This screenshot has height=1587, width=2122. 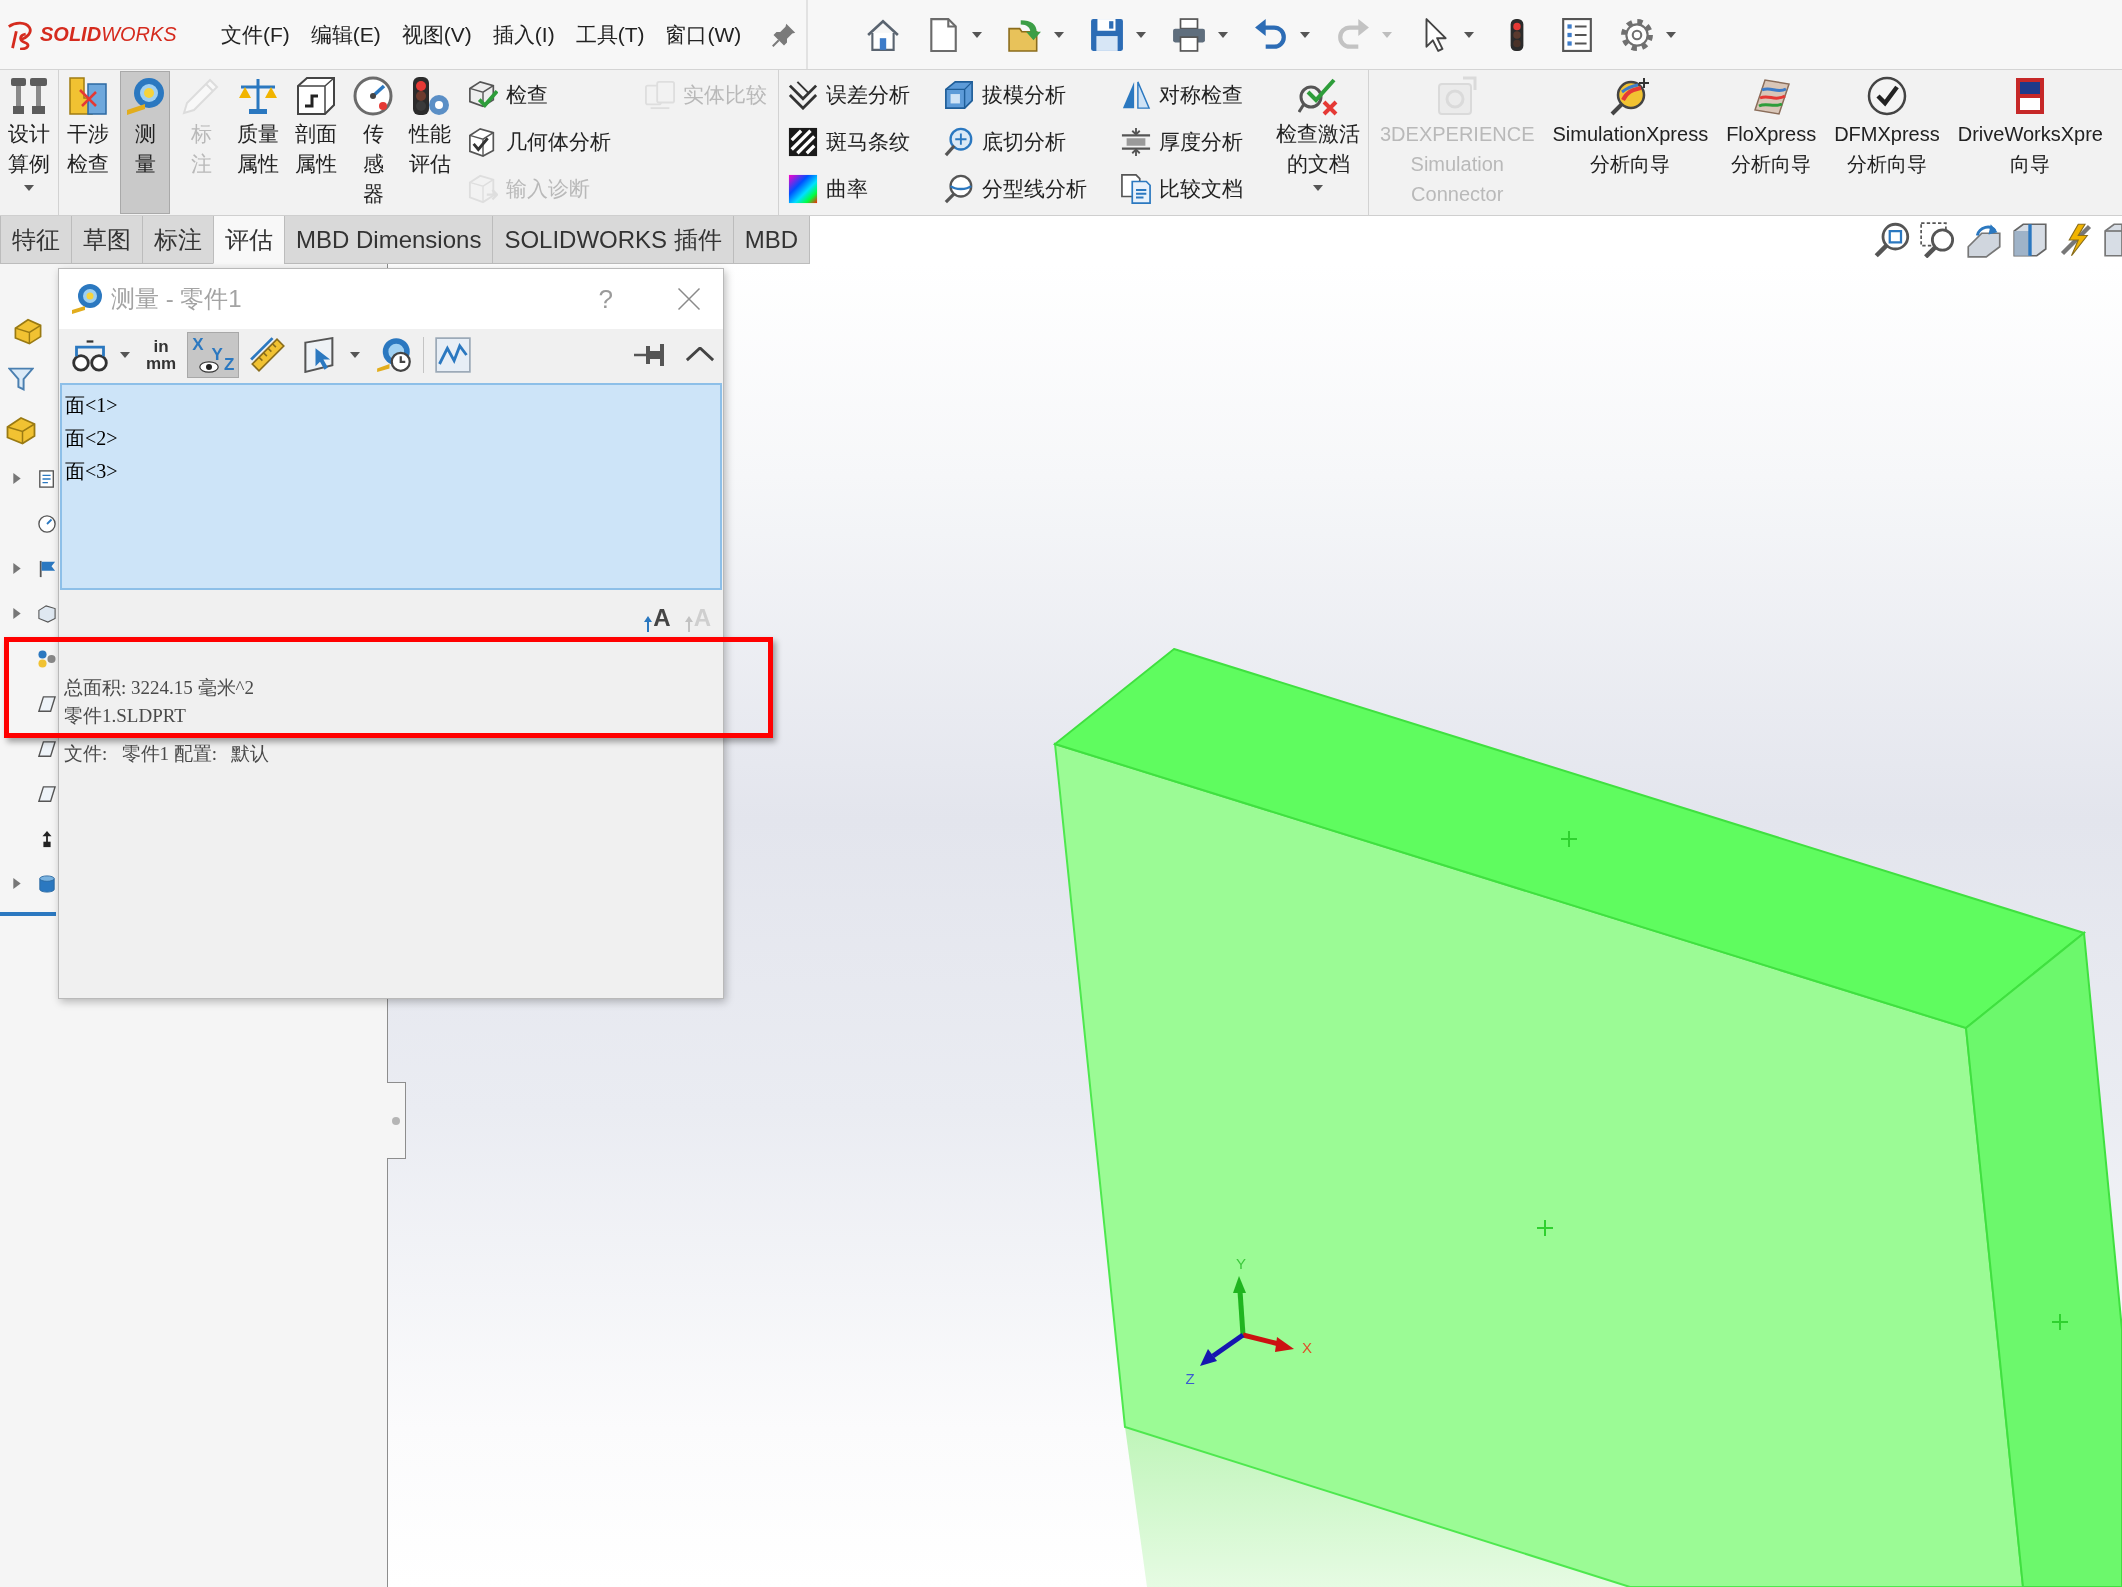 What do you see at coordinates (21, 379) in the screenshot?
I see `filter-icon` at bounding box center [21, 379].